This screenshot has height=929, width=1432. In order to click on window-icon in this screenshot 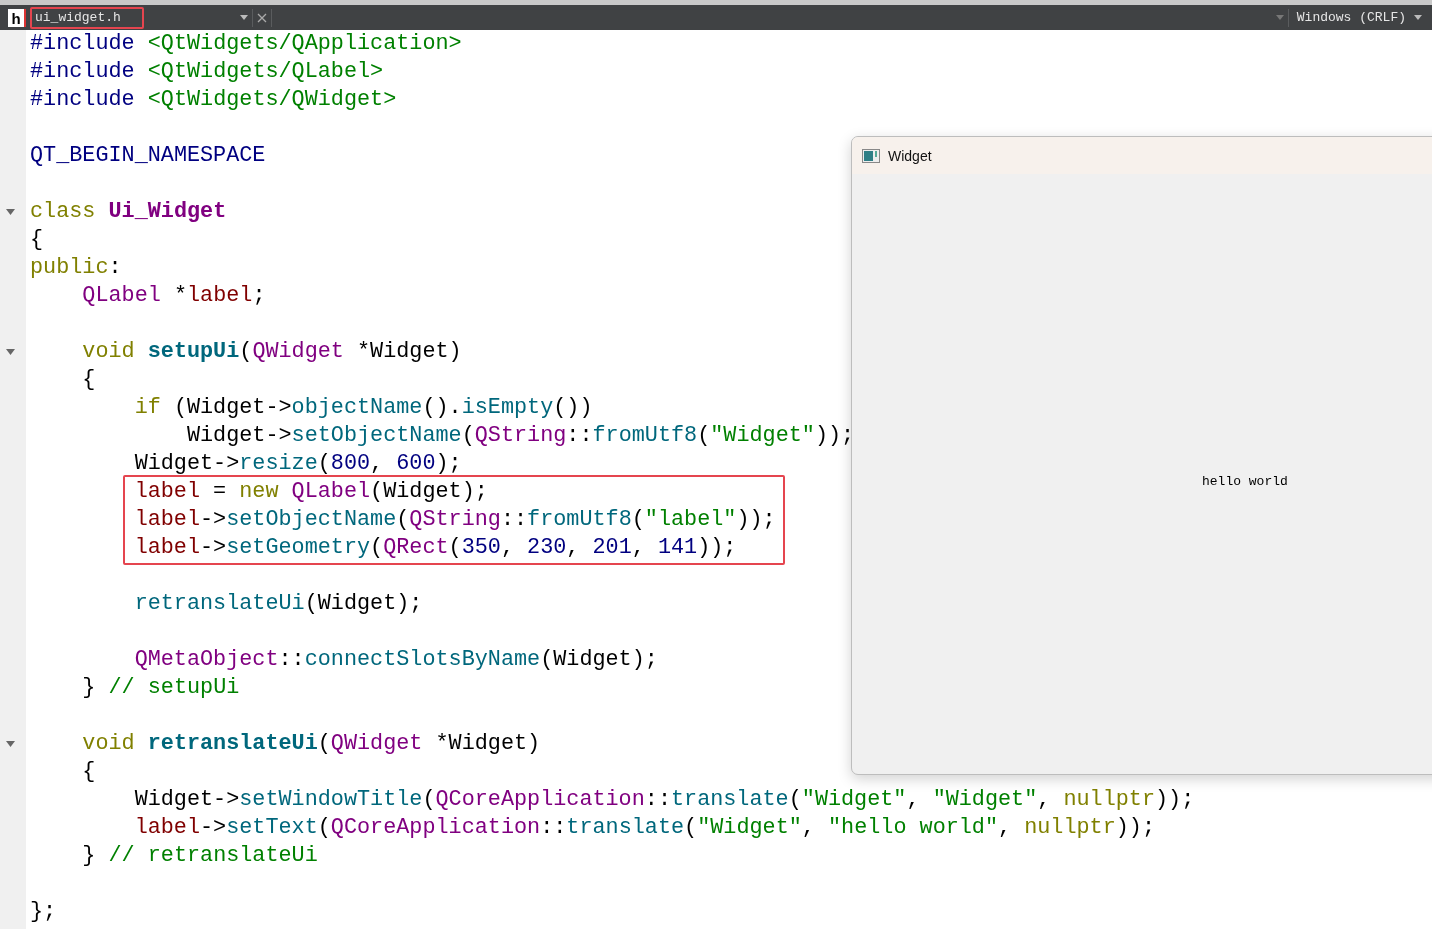, I will do `click(871, 155)`.